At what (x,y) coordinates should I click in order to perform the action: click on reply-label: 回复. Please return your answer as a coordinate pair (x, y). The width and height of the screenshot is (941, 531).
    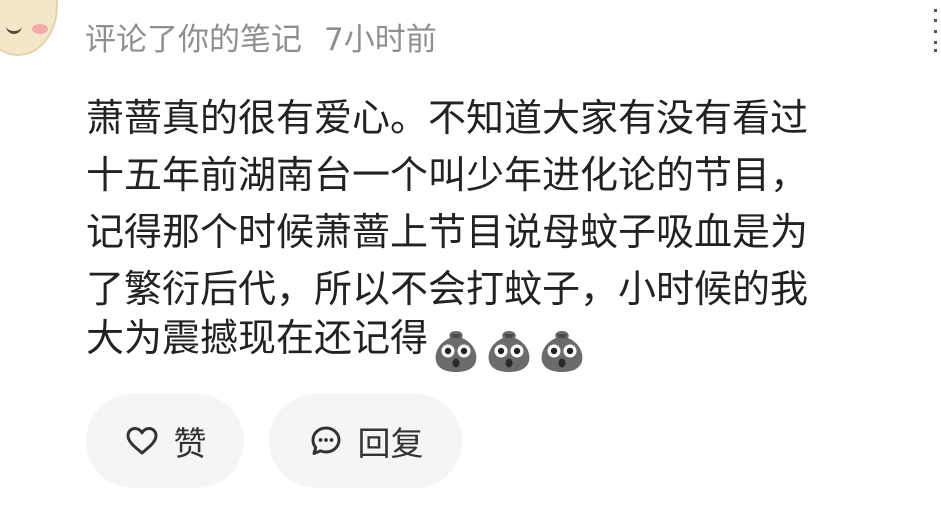
    Looking at the image, I should click on (390, 443).